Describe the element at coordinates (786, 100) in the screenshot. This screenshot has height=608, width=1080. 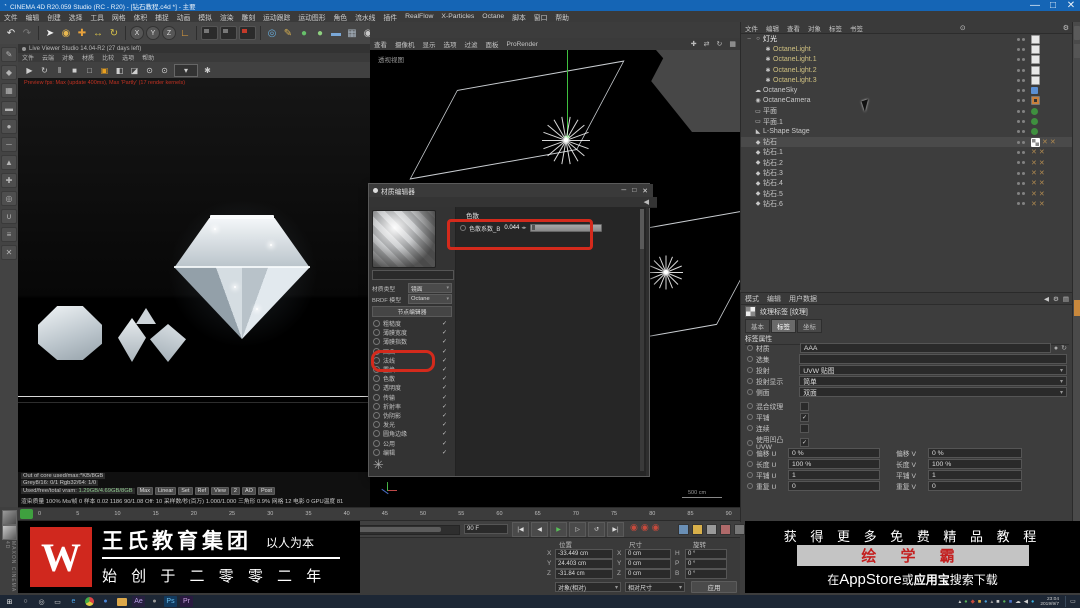
I see `object-name: OctaneCamera` at that location.